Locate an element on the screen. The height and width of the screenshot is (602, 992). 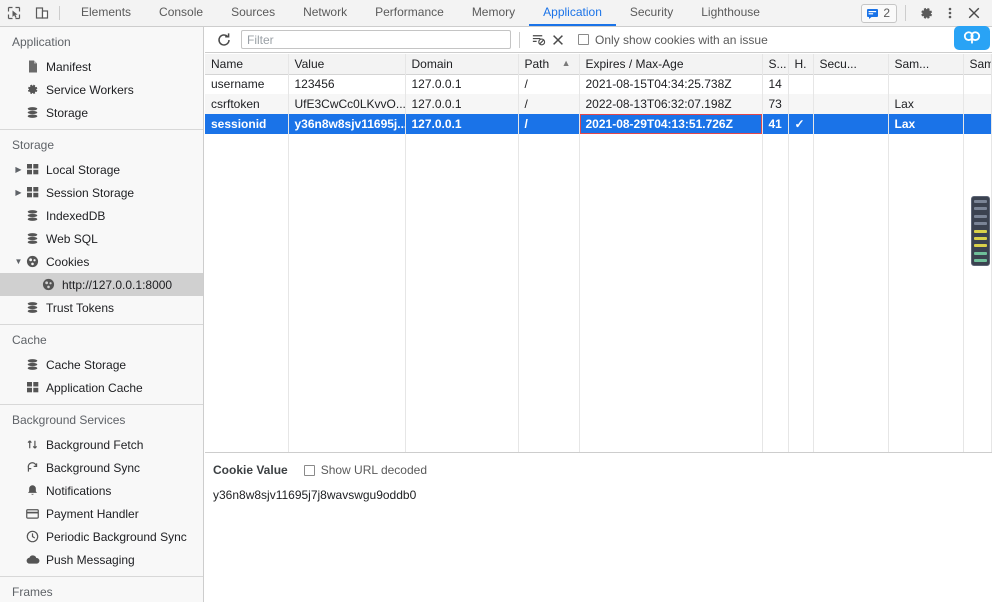
sidebar-item-service-workers: Service Workers is located at coordinates (101, 89).